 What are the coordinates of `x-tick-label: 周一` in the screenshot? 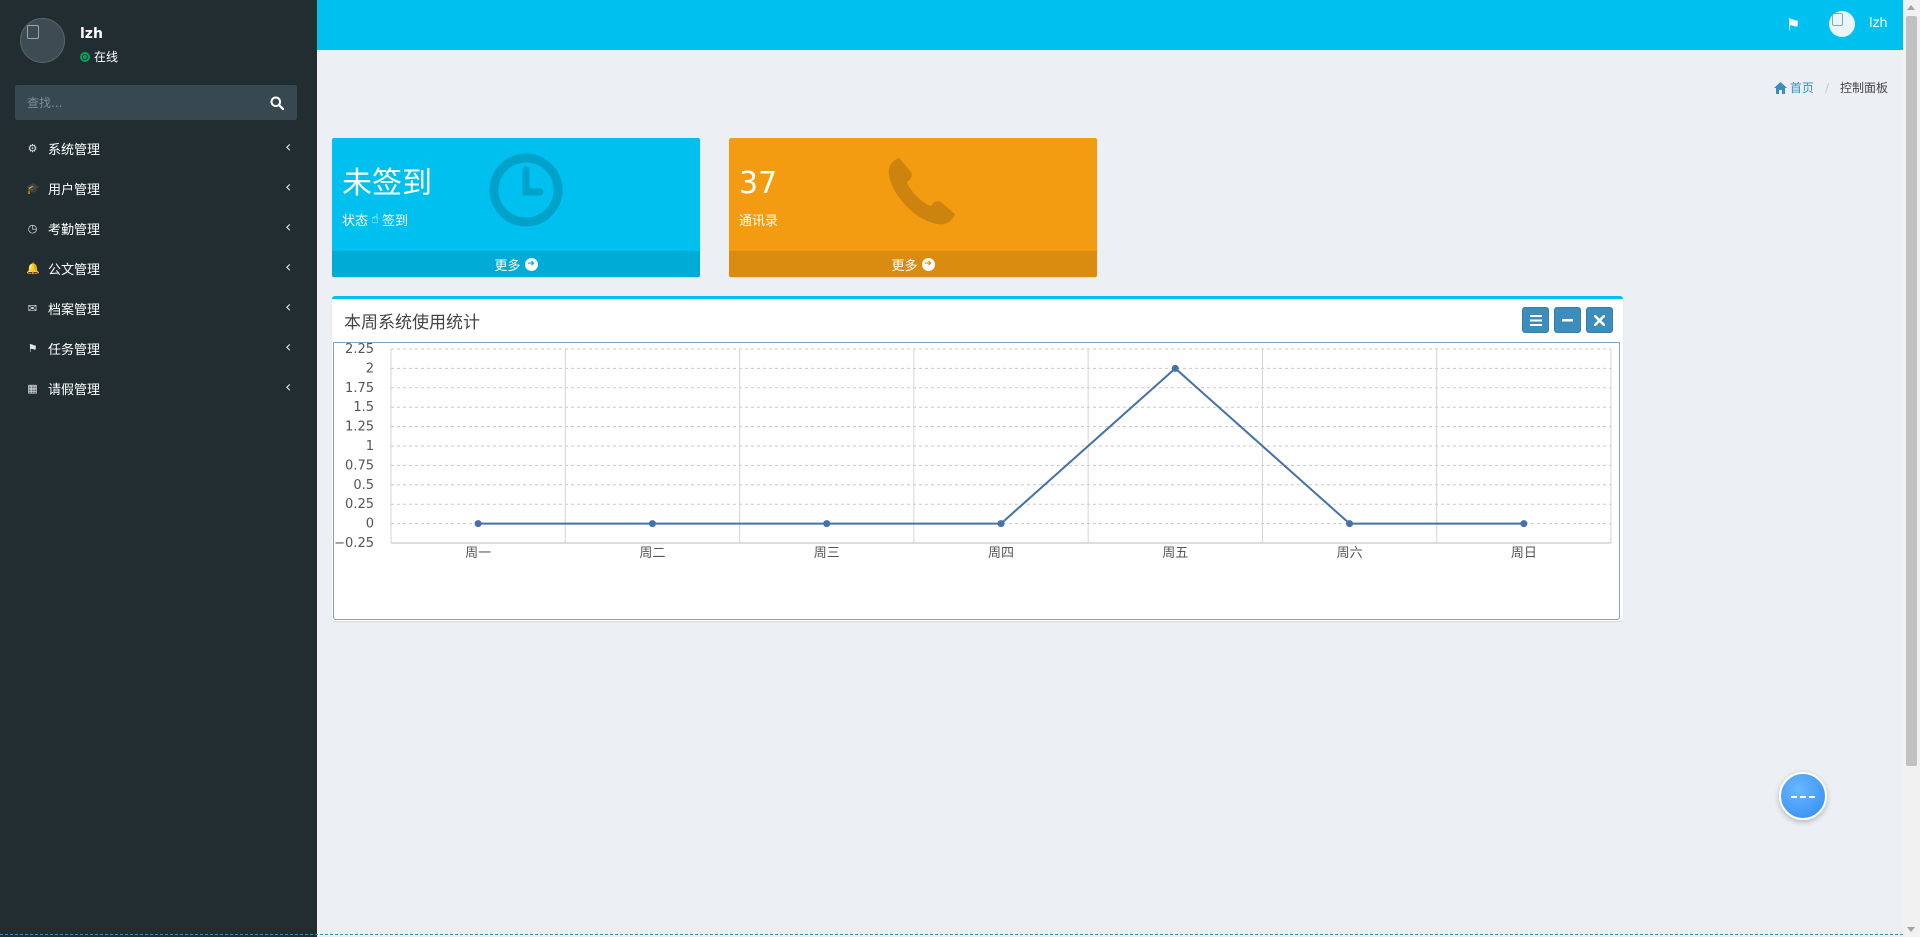 It's located at (478, 553).